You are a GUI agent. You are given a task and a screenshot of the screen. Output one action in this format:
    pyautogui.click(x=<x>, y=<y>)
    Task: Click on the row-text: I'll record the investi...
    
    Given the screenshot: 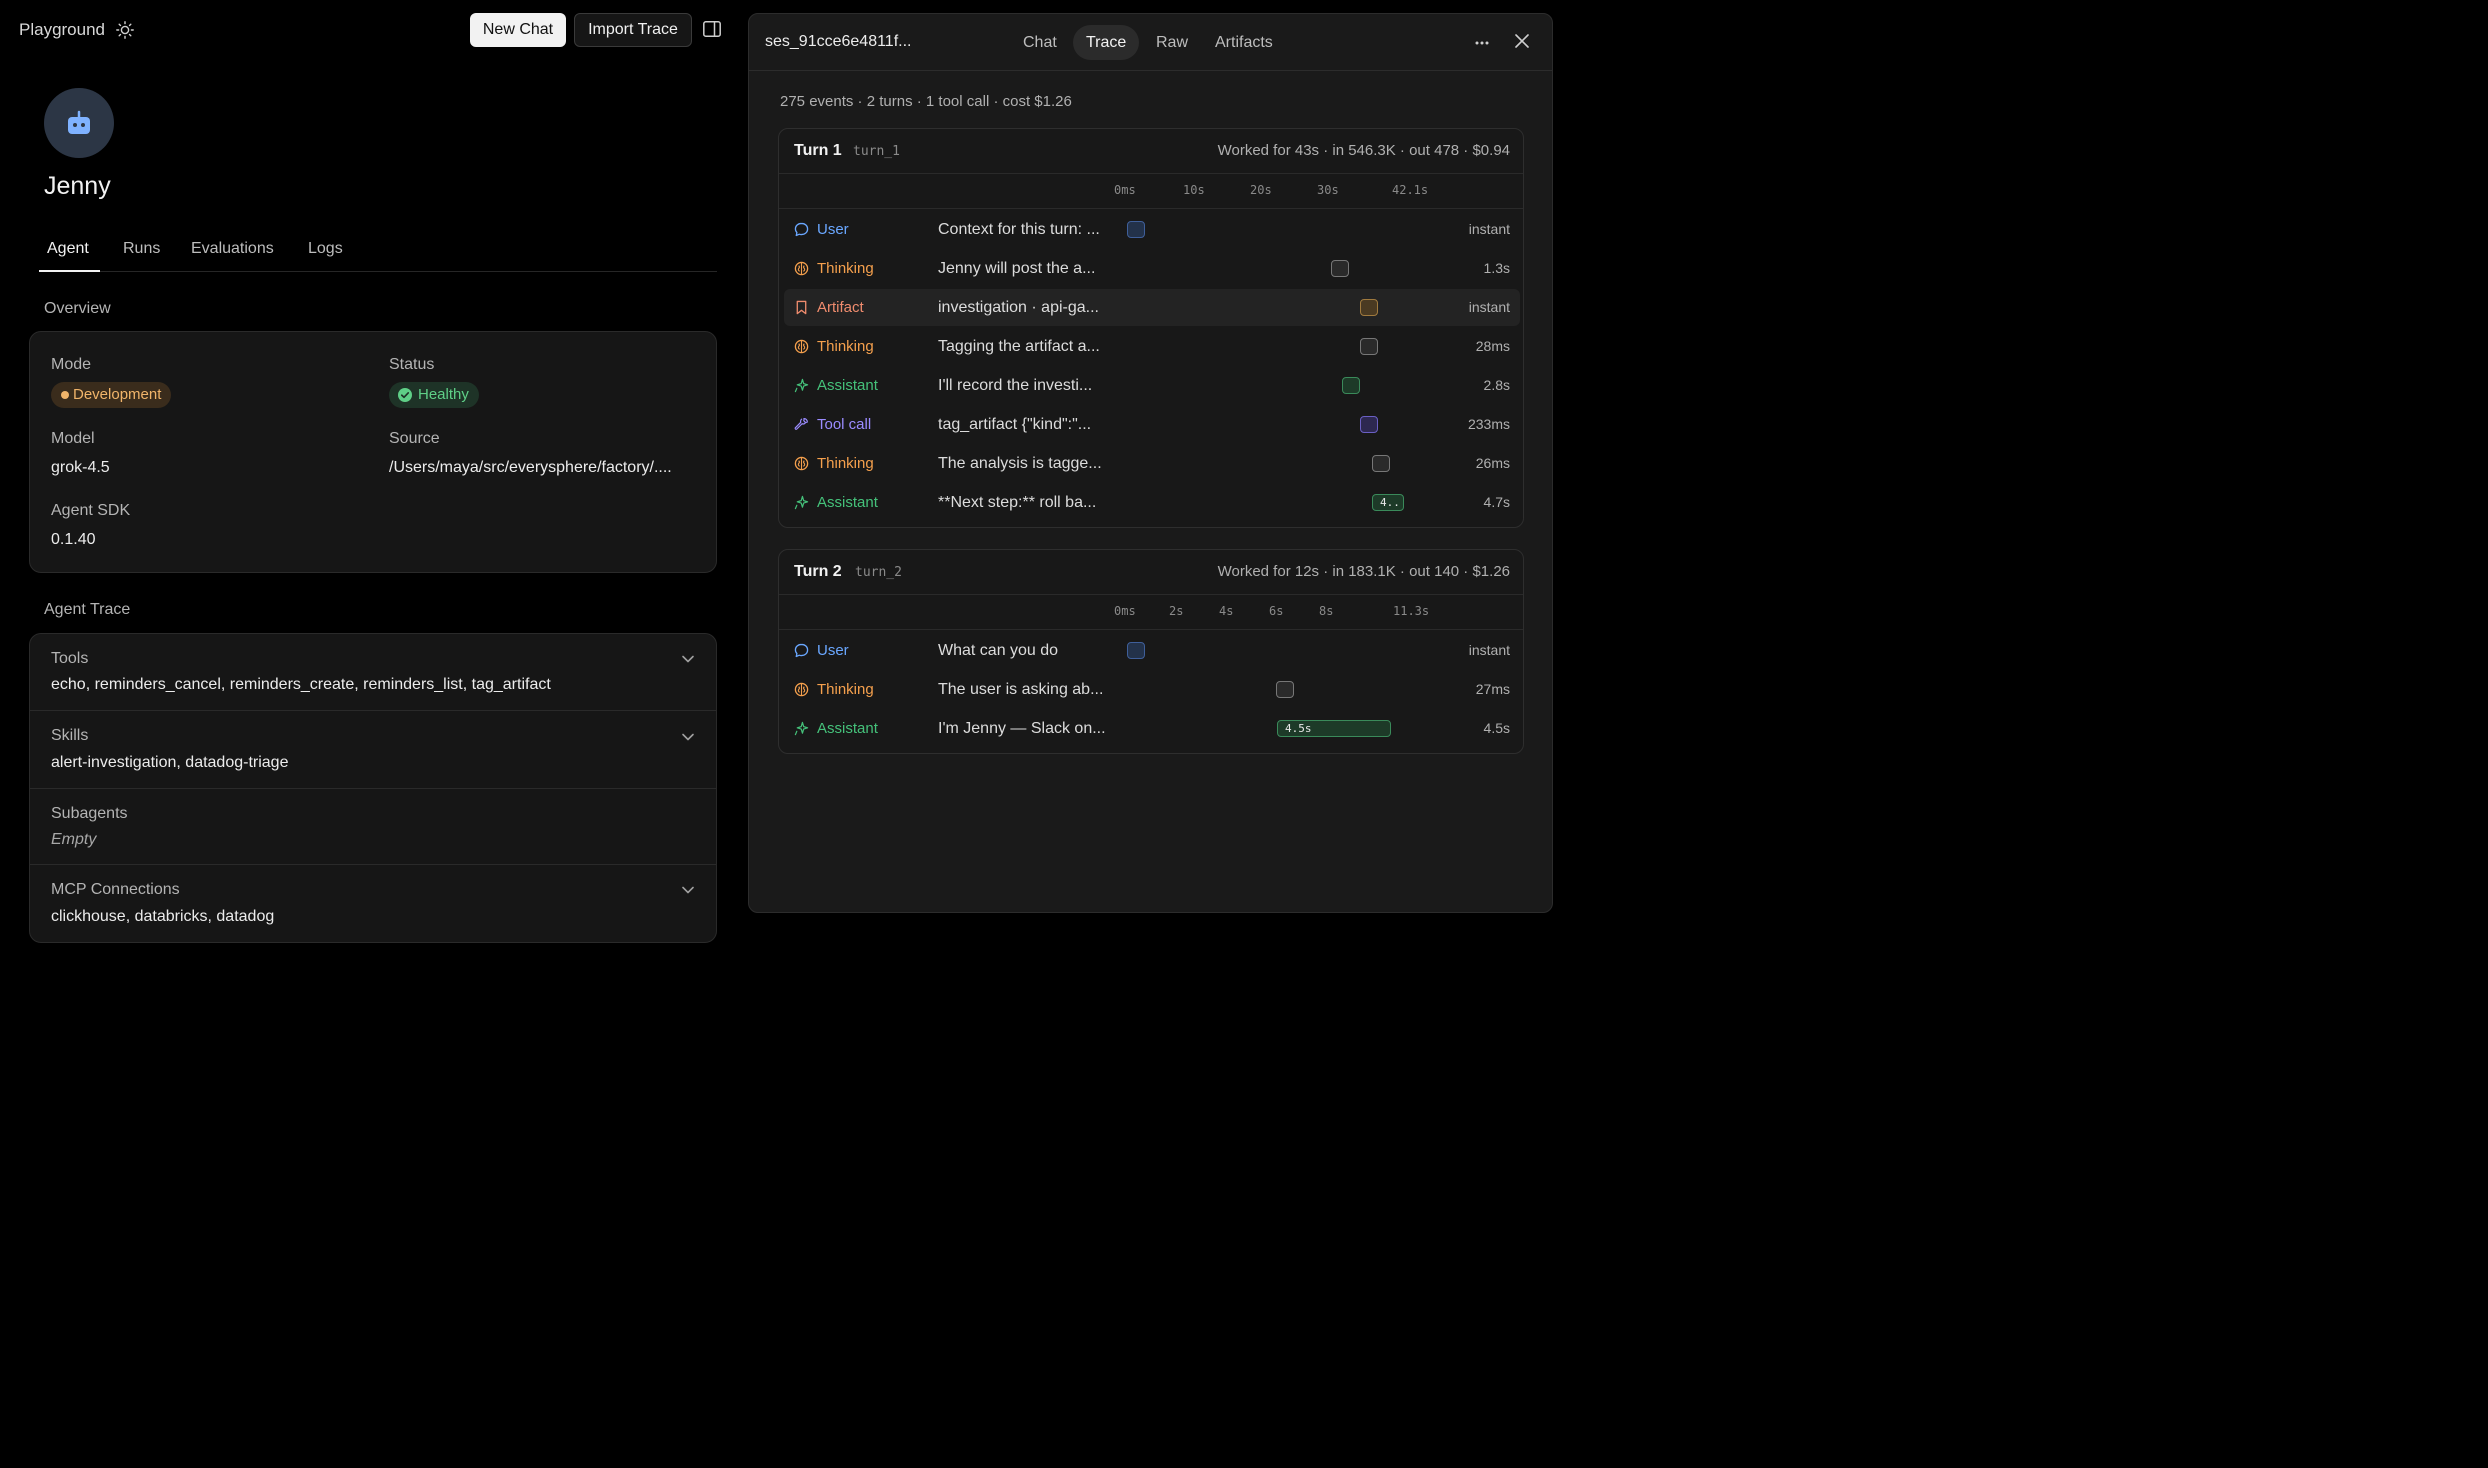 What is the action you would take?
    pyautogui.click(x=1015, y=385)
    